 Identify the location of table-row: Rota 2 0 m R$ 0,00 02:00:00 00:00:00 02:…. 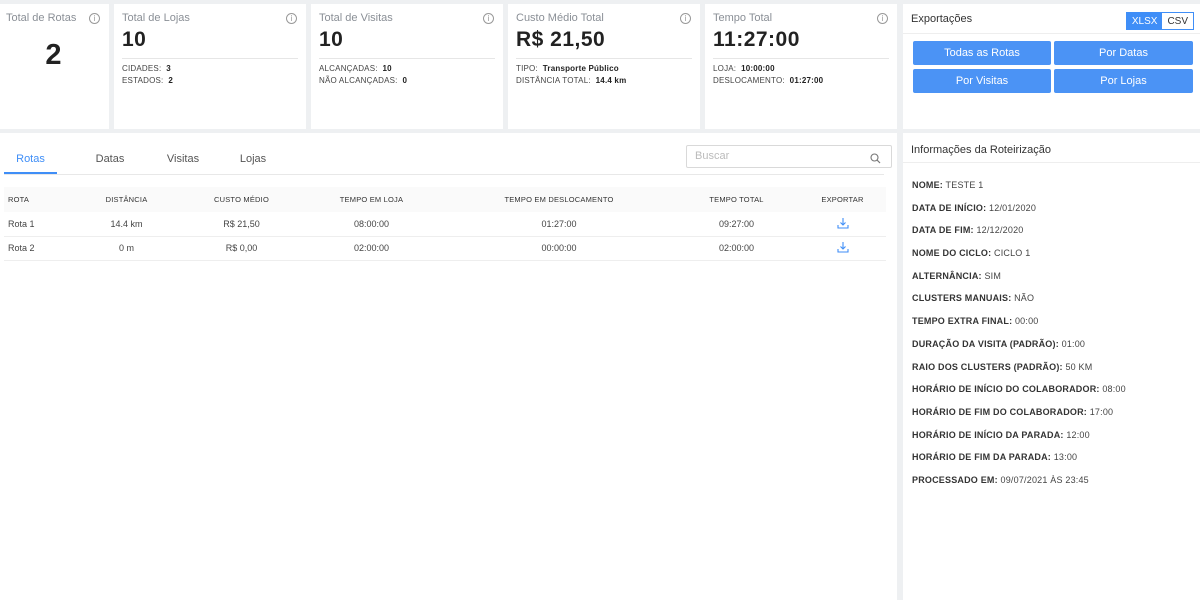
(445, 248).